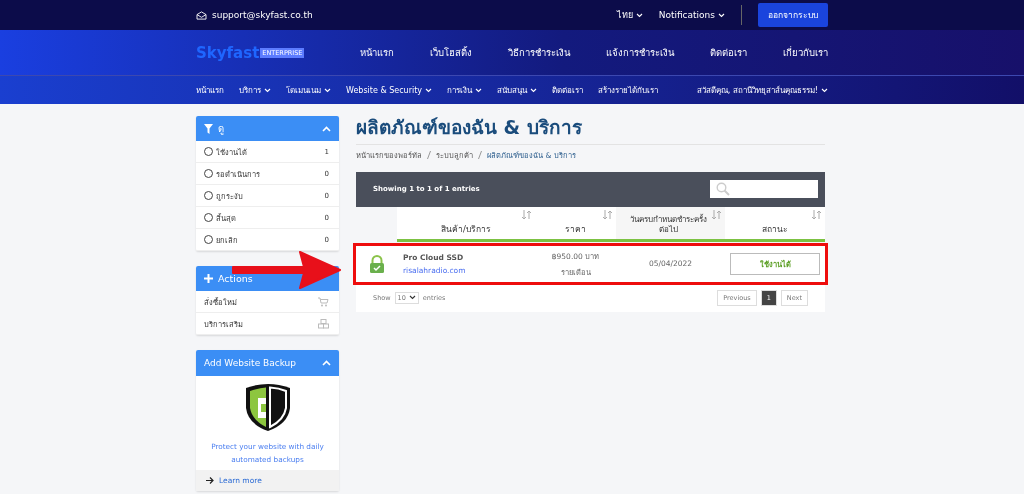 This screenshot has width=1024, height=494. I want to click on search-field, so click(764, 189).